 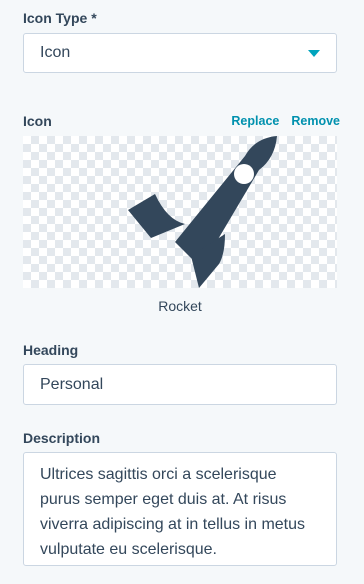 I want to click on caret-down-icon, so click(x=314, y=53).